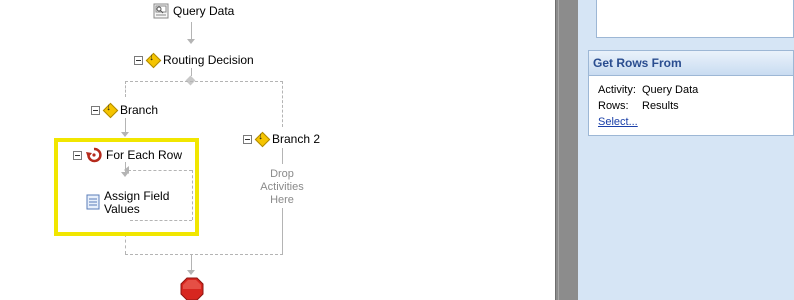  What do you see at coordinates (282, 174) in the screenshot?
I see `drop-text-line: Drop` at bounding box center [282, 174].